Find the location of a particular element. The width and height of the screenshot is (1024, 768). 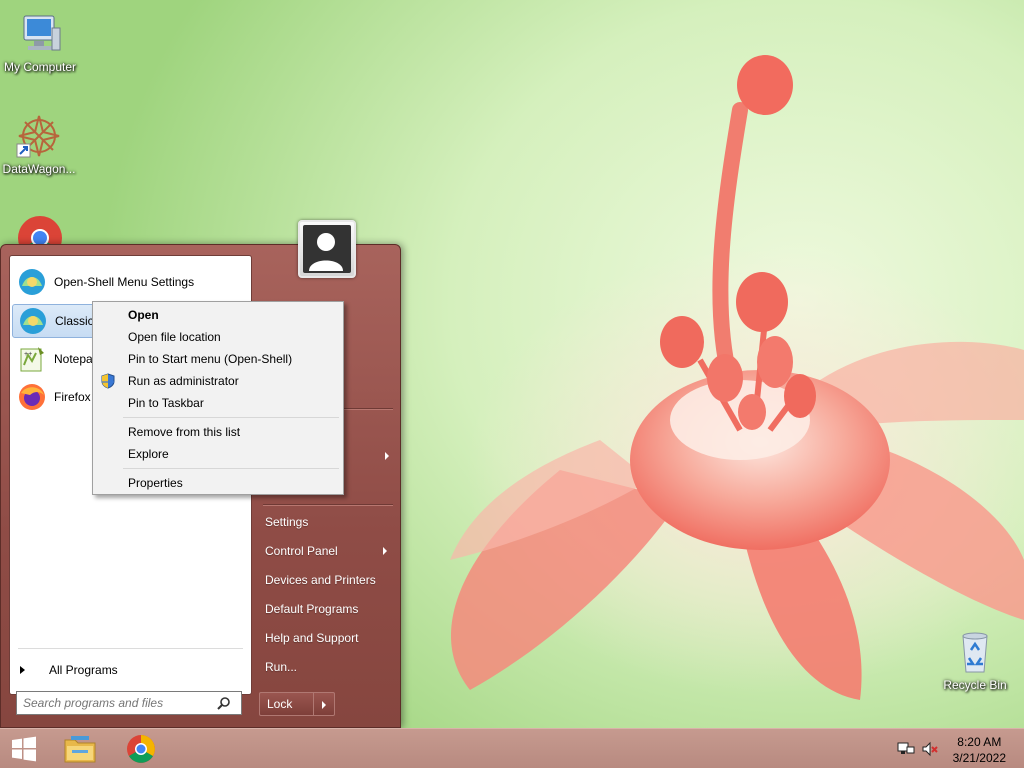

menu-item-settings: Settings is located at coordinates (327, 522).